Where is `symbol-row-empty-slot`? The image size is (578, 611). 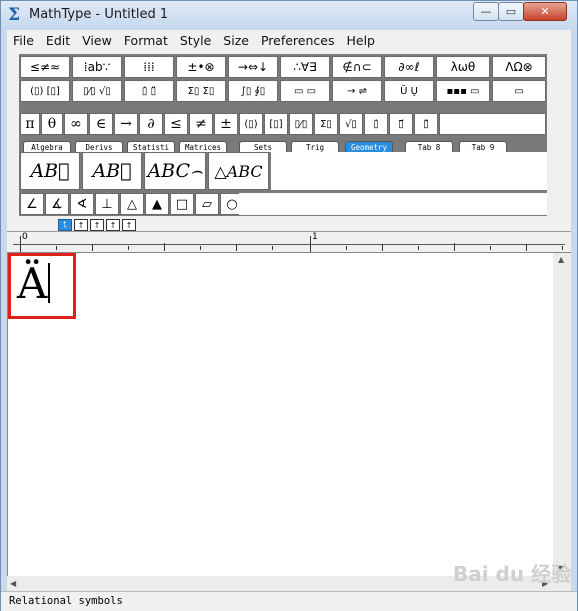
symbol-row-empty-slot is located at coordinates (492, 124).